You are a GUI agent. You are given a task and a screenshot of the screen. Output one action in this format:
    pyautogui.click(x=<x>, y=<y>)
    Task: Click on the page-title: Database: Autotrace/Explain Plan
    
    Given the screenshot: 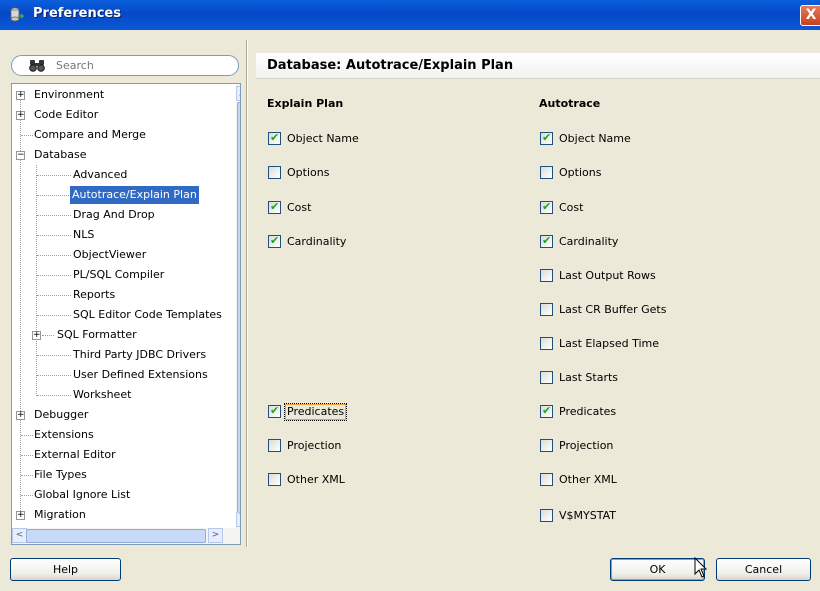 What is the action you would take?
    pyautogui.click(x=390, y=65)
    